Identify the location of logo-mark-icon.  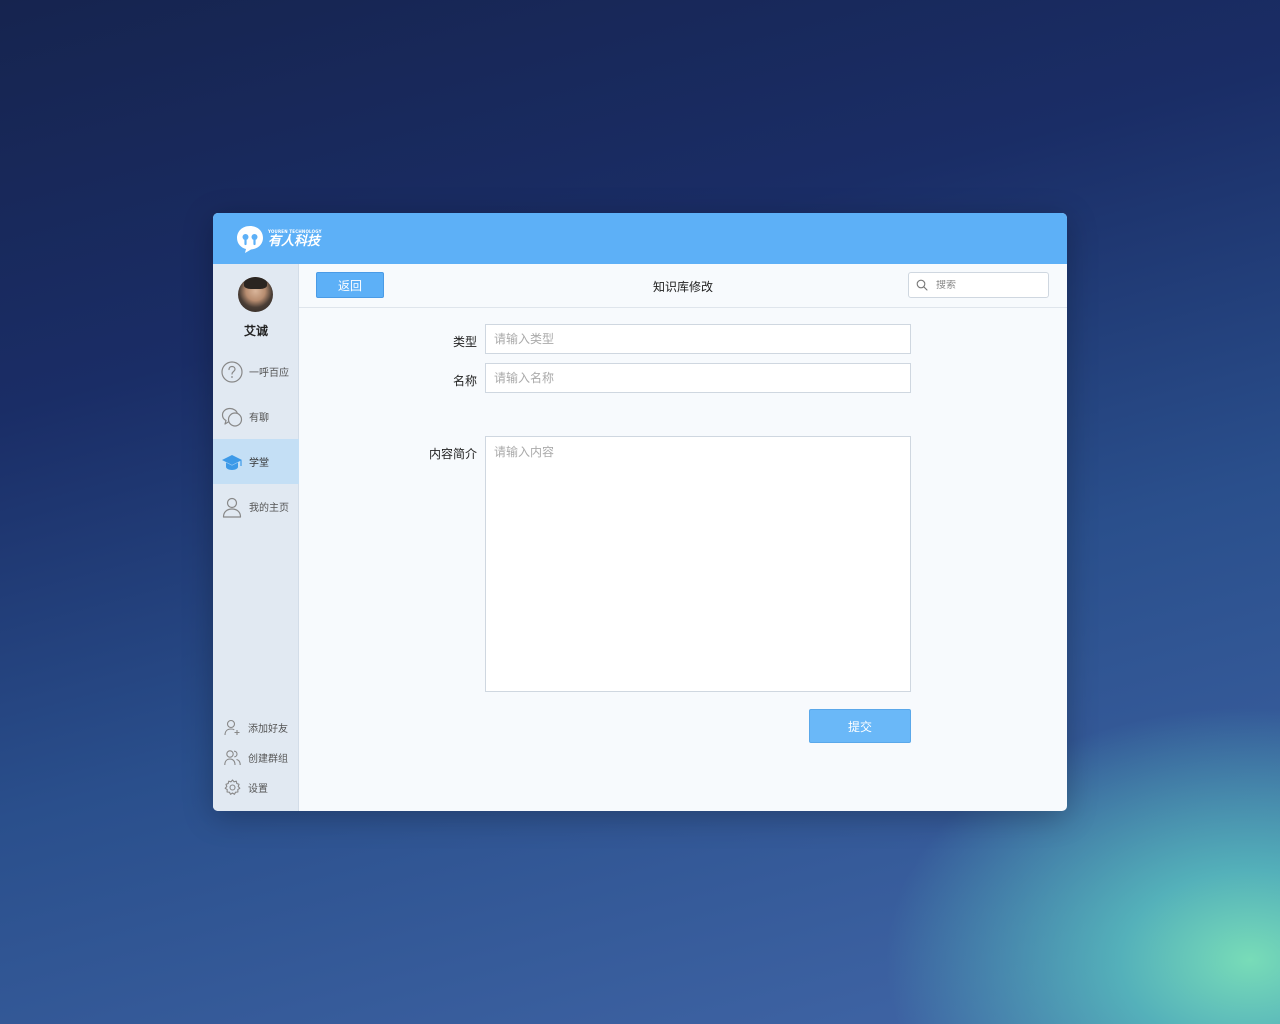
(250, 239).